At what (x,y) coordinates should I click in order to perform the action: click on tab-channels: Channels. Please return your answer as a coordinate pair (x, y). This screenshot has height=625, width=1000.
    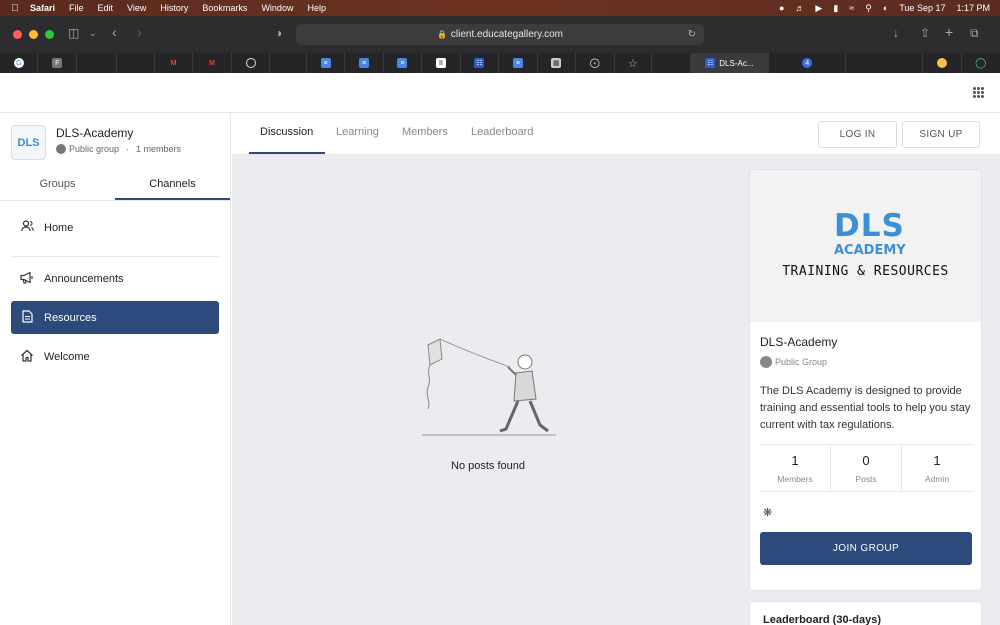
    Looking at the image, I should click on (172, 185).